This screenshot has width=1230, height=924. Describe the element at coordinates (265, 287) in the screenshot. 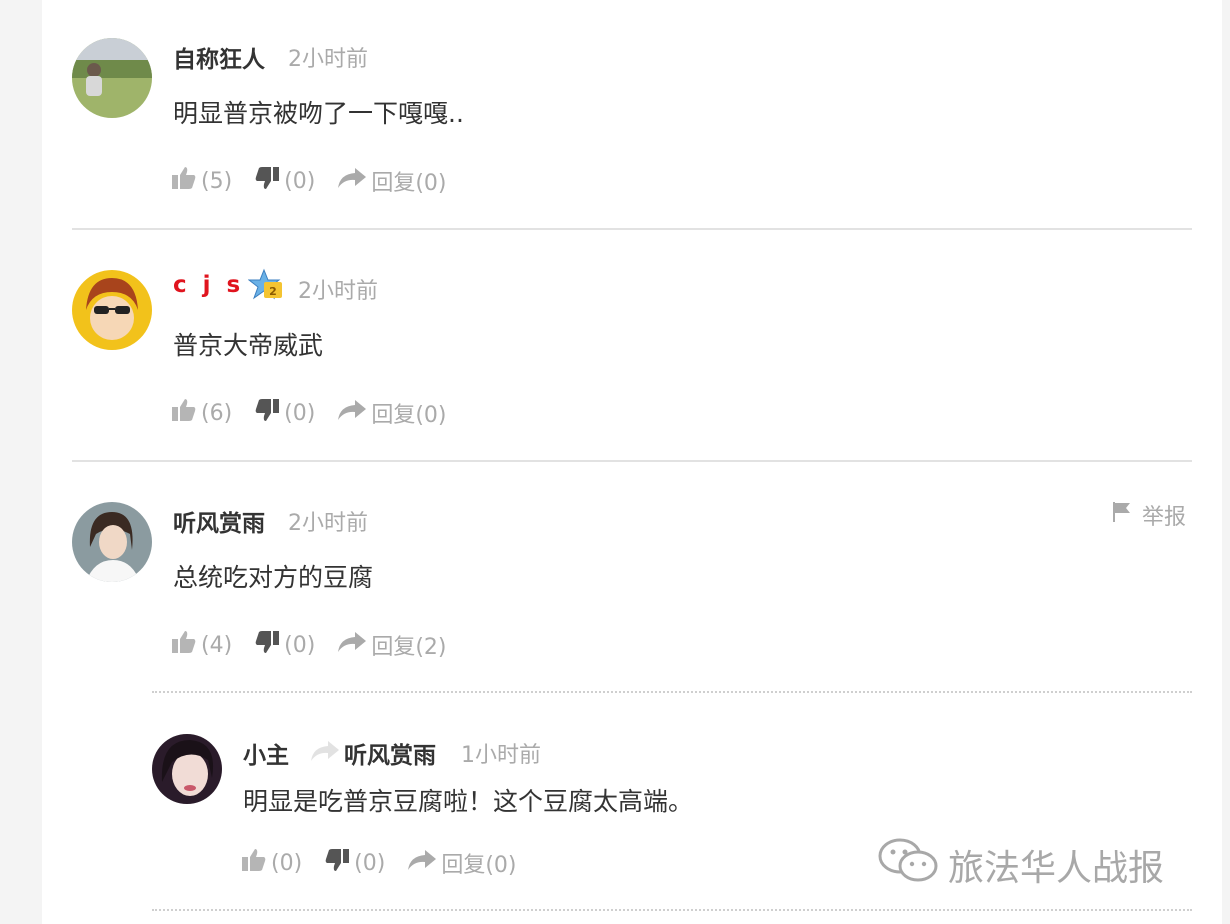

I see `vip-badge-icon: 2` at that location.